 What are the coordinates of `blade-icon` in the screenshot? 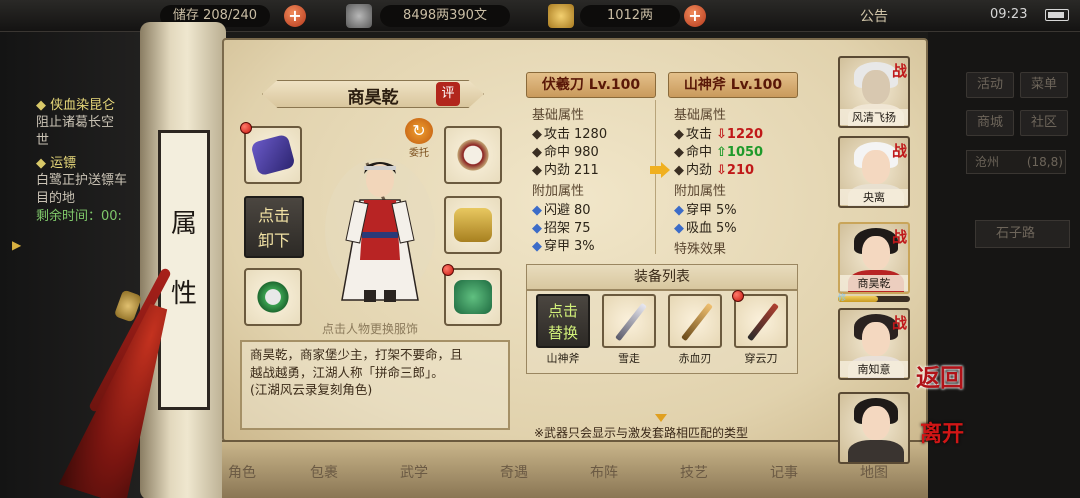 It's located at (697, 322).